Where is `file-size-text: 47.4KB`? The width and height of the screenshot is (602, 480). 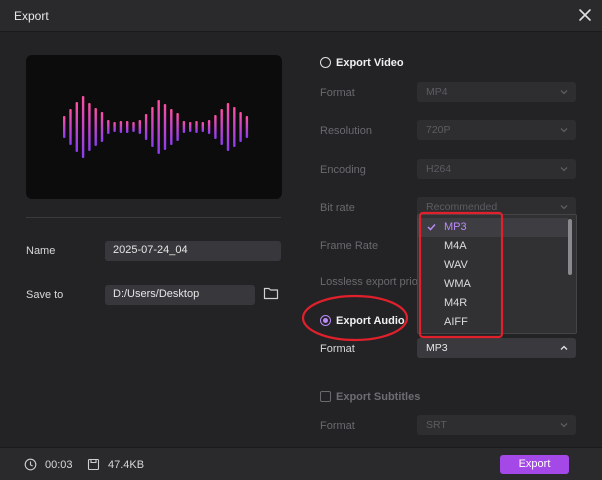 file-size-text: 47.4KB is located at coordinates (126, 465).